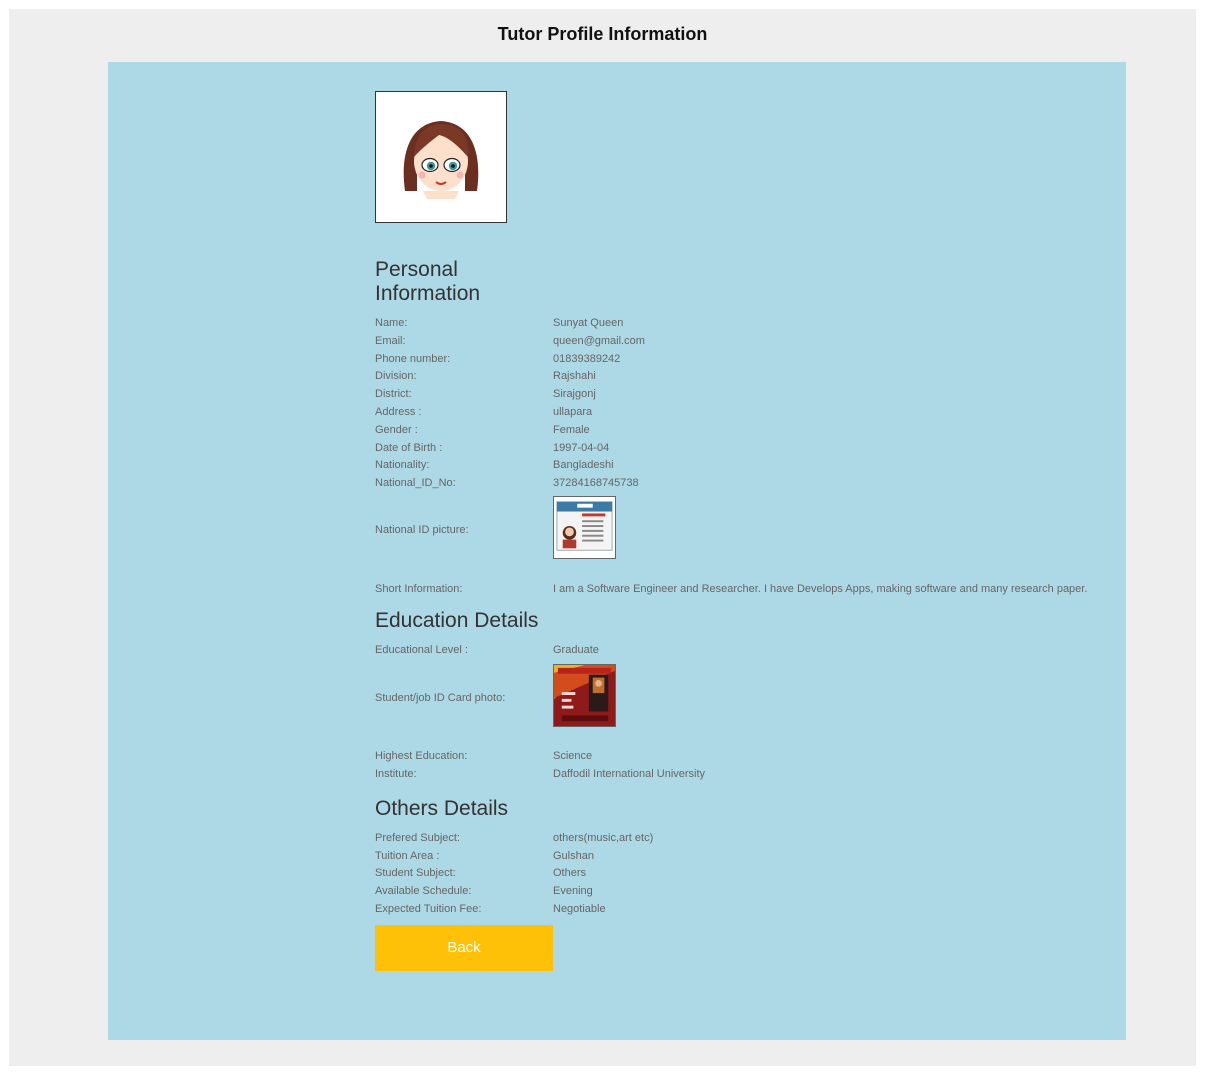  Describe the element at coordinates (442, 808) in the screenshot. I see `others-details-title: Others Details` at that location.